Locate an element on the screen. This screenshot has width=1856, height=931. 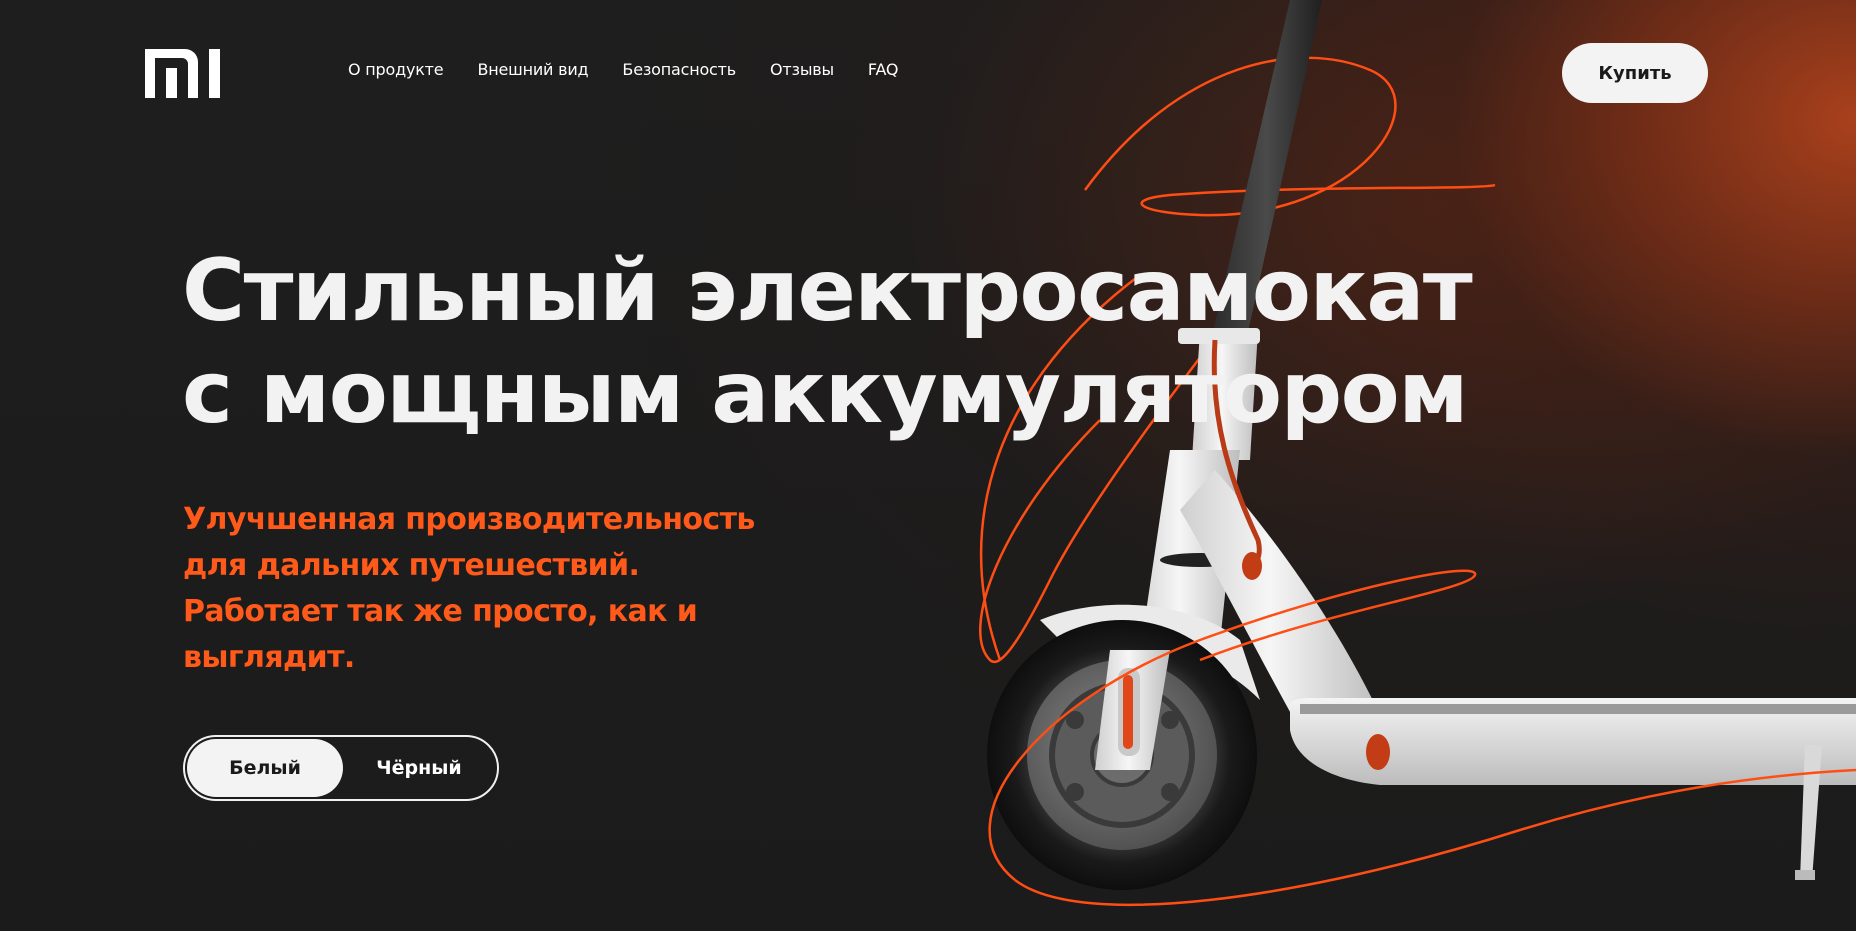
nav-item-about: О продукте is located at coordinates (396, 69).